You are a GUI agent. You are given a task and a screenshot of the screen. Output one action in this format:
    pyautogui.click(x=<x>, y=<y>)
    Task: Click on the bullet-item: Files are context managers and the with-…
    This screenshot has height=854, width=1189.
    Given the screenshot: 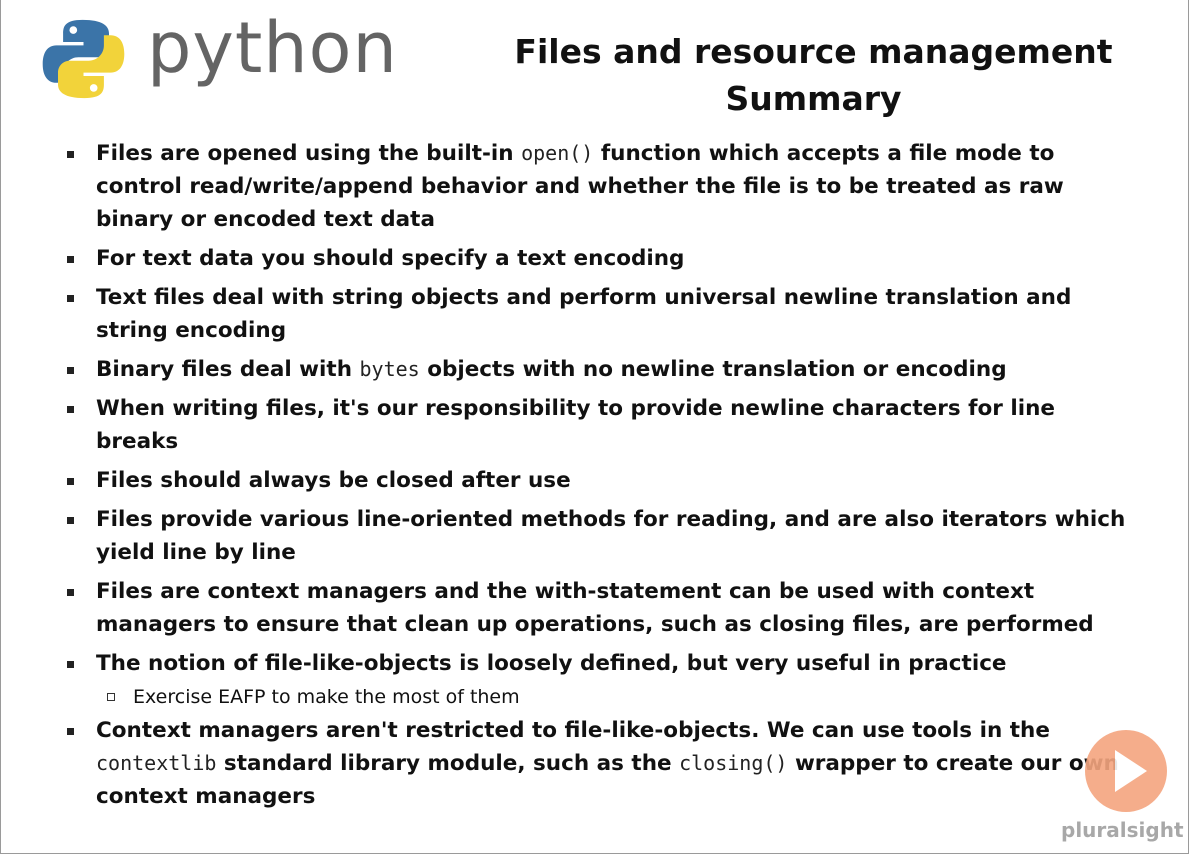 What is the action you would take?
    pyautogui.click(x=594, y=608)
    